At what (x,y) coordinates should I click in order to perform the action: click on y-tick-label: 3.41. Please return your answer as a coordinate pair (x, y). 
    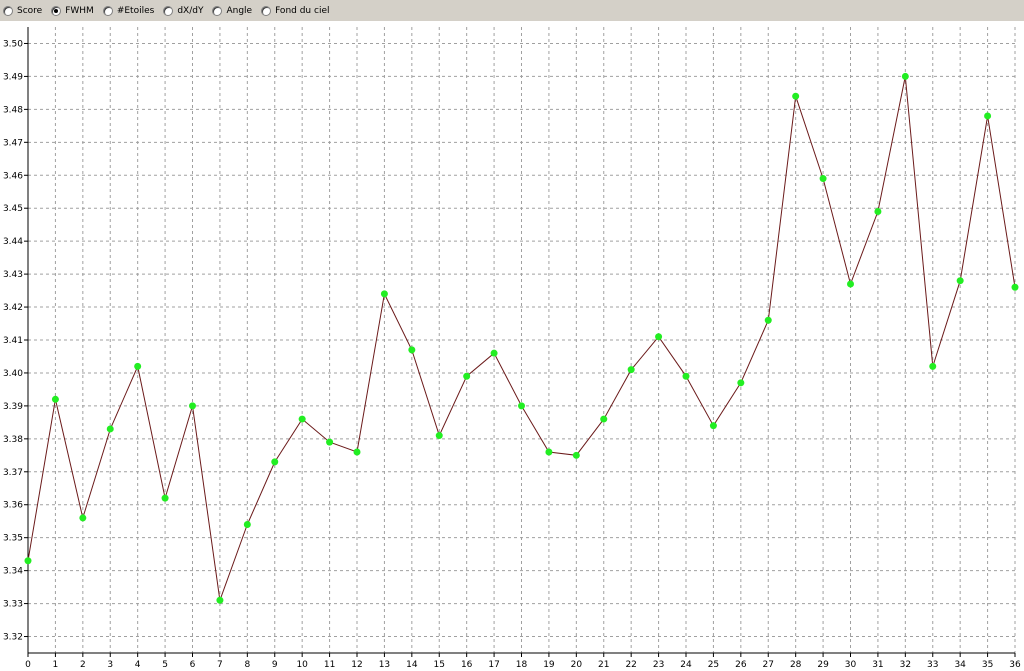
    Looking at the image, I should click on (13, 341).